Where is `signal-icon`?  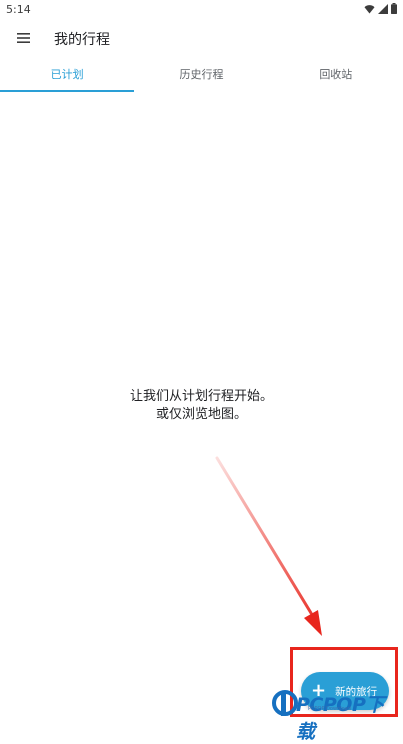
signal-icon is located at coordinates (383, 8).